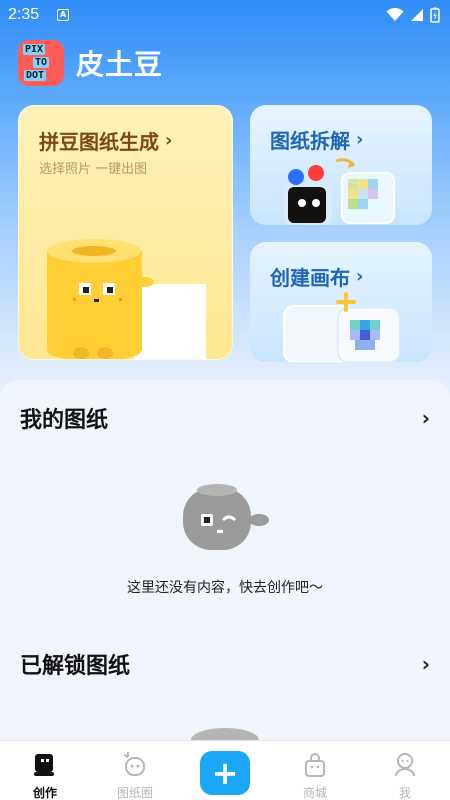 The width and height of the screenshot is (450, 800). What do you see at coordinates (134, 793) in the screenshot?
I see `nav-label-community: 图纸圈` at bounding box center [134, 793].